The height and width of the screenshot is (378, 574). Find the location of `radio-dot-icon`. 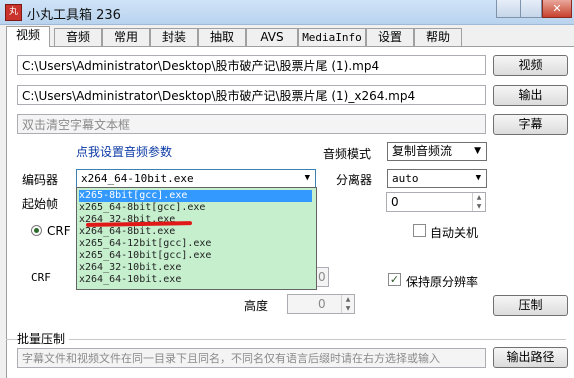

radio-dot-icon is located at coordinates (36, 230).